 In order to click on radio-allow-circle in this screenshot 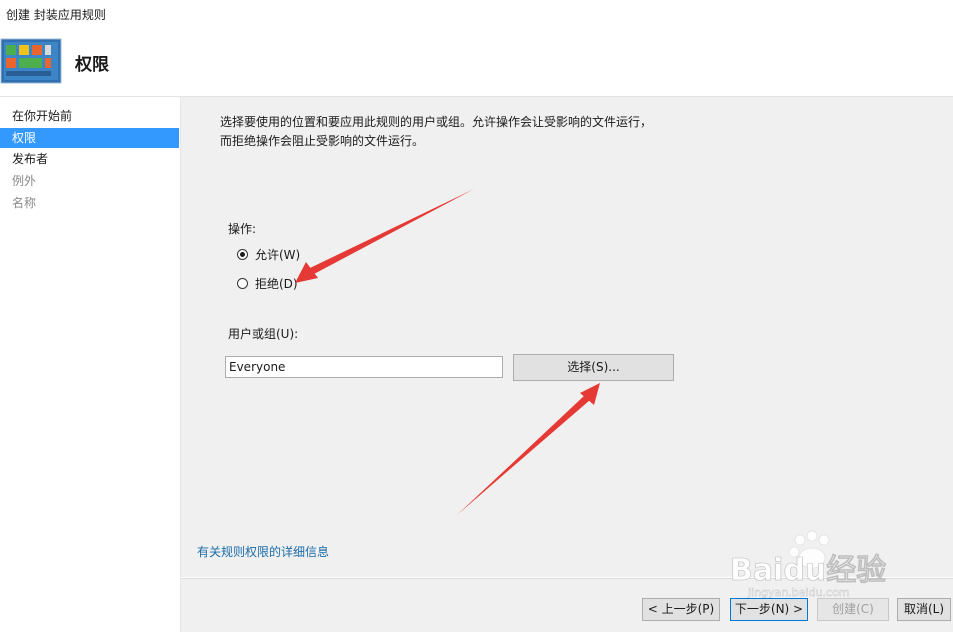, I will do `click(242, 254)`.